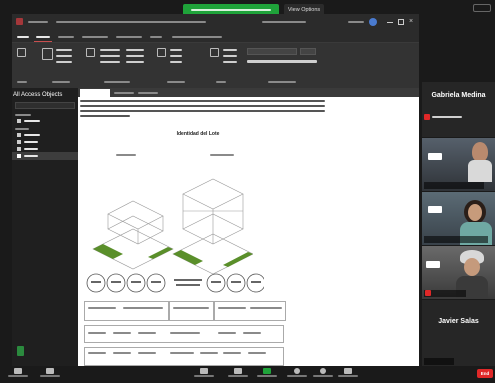 This screenshot has height=383, width=495. I want to click on body-text-line, so click(202, 106).